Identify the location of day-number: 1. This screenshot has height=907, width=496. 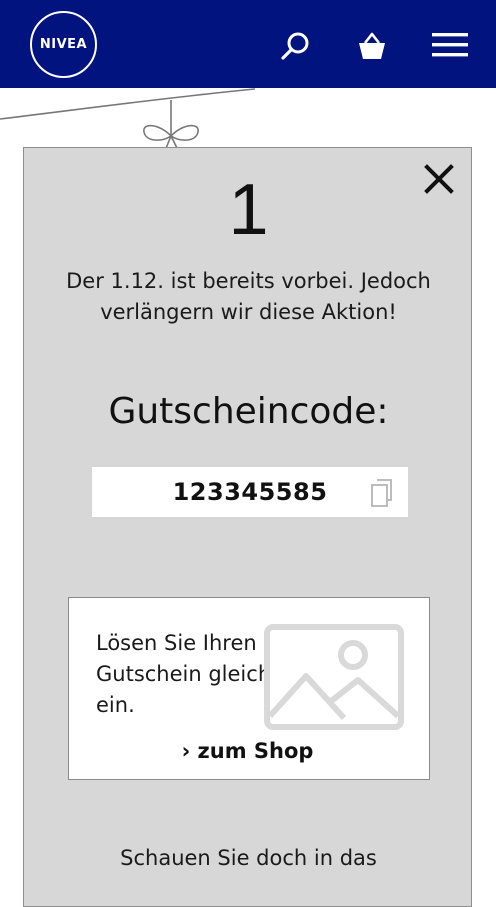
(248, 210).